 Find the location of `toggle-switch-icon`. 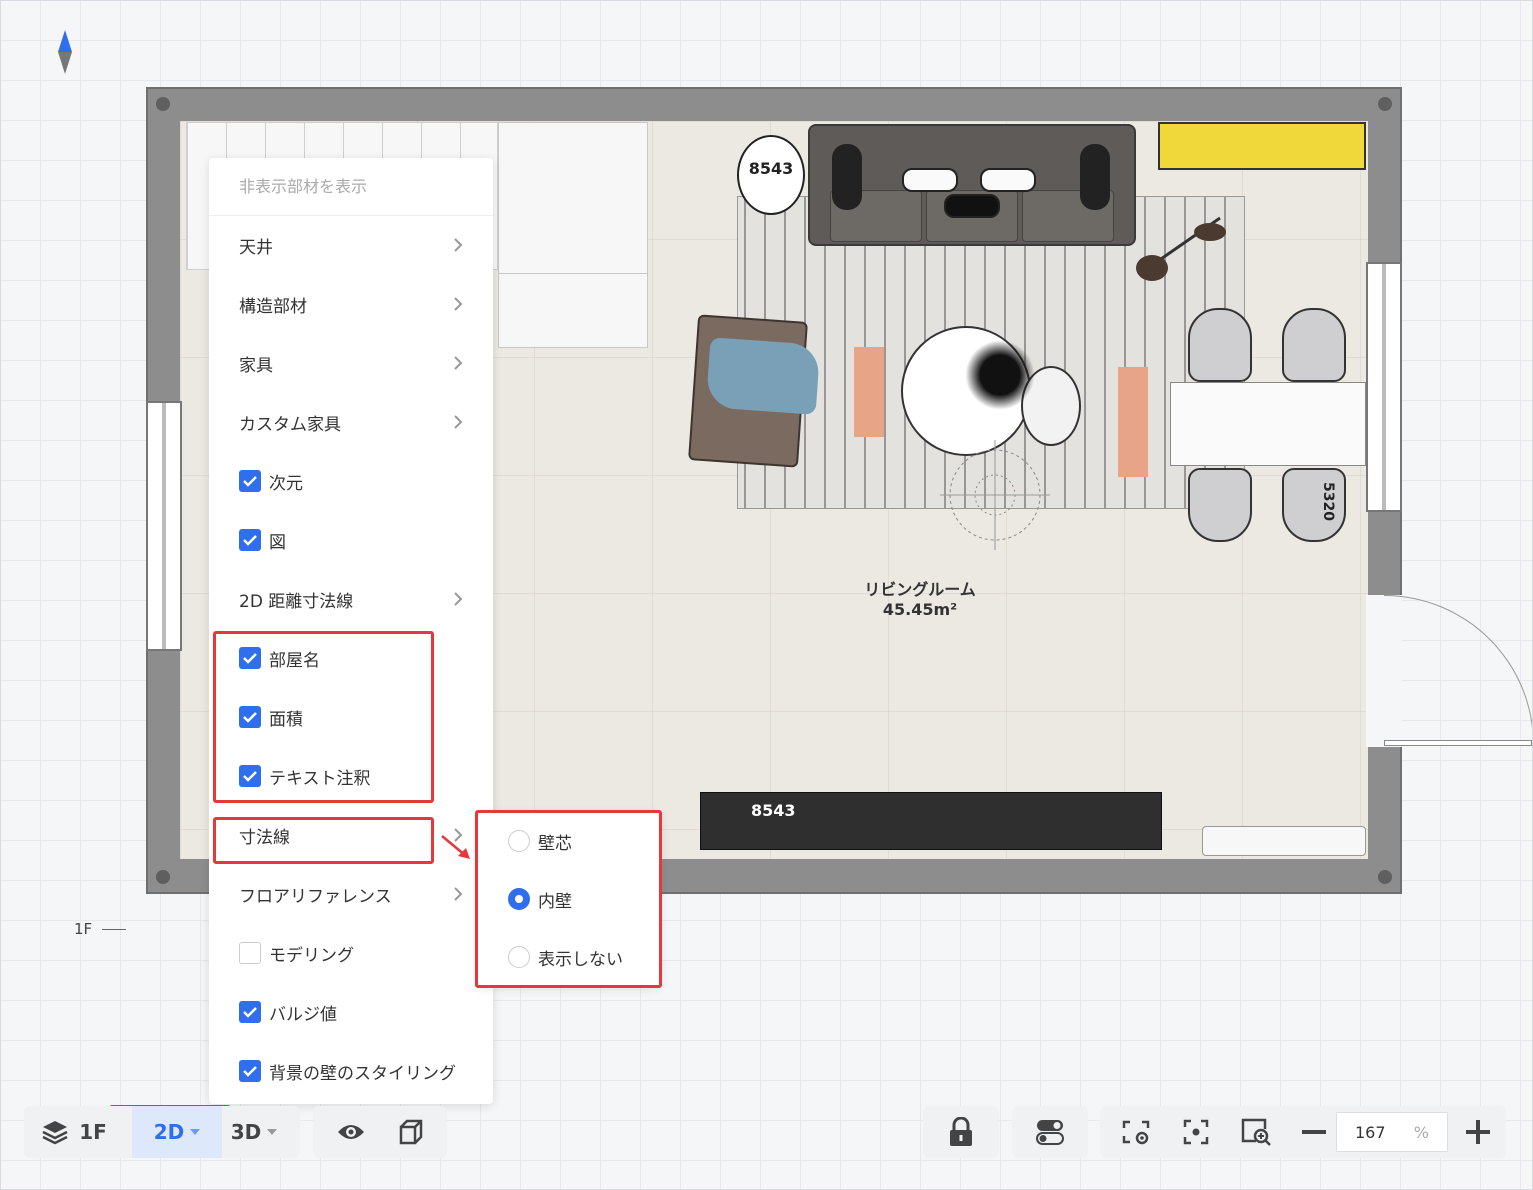

toggle-switch-icon is located at coordinates (1050, 1132).